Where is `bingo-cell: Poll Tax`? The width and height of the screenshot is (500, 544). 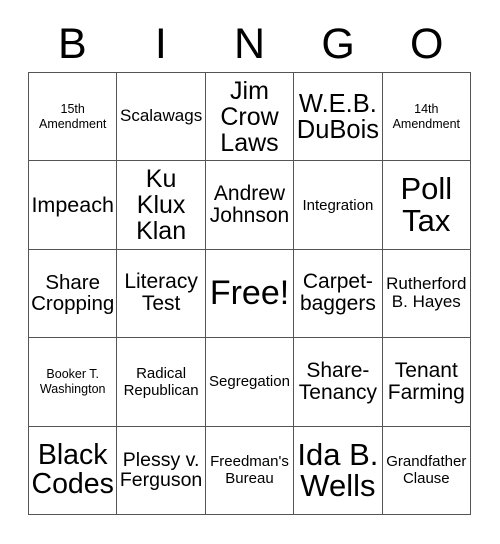
bingo-cell: Poll Tax is located at coordinates (426, 205).